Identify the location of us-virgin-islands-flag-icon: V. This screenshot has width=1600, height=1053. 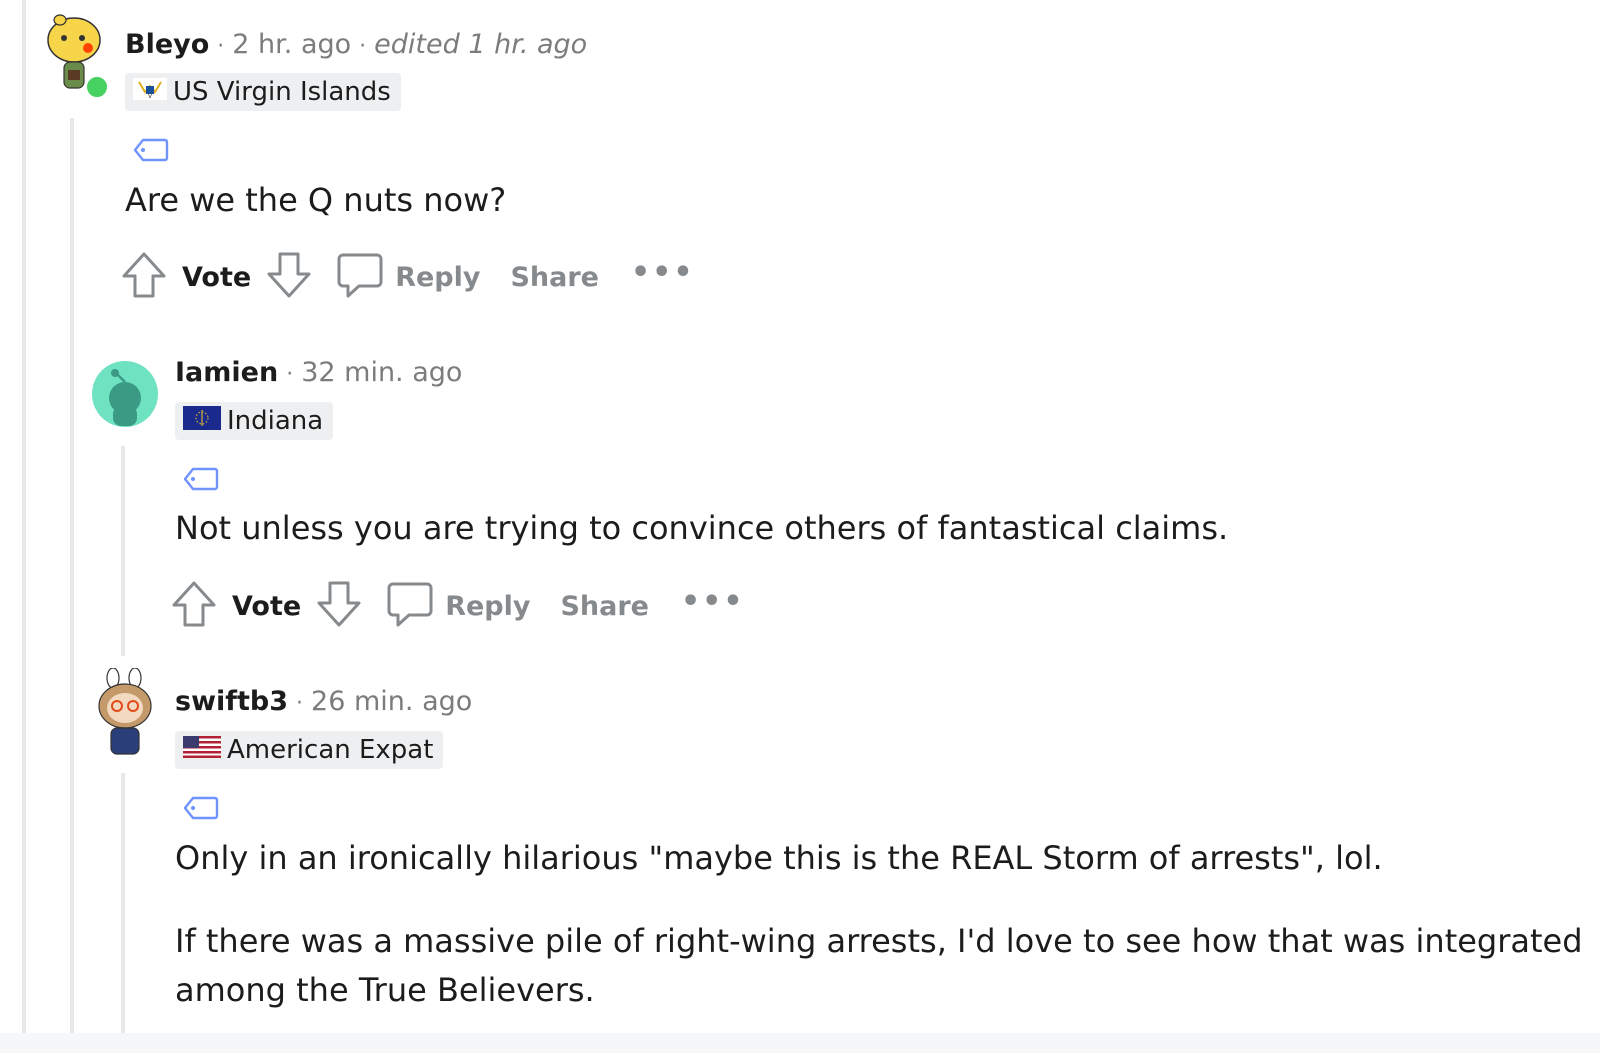
(150, 92).